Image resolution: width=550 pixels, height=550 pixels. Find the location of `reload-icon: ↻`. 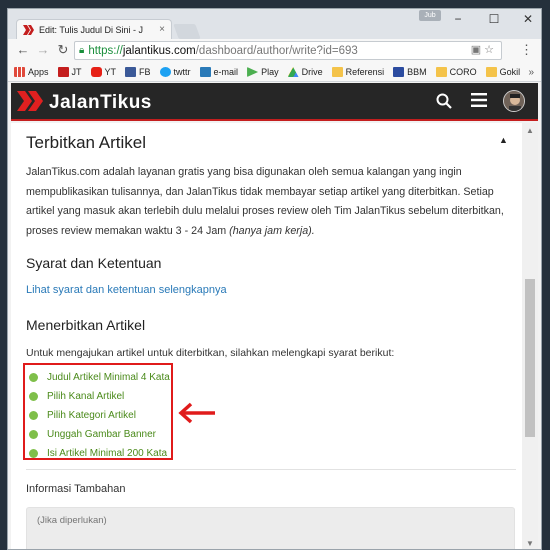

reload-icon: ↻ is located at coordinates (63, 50).